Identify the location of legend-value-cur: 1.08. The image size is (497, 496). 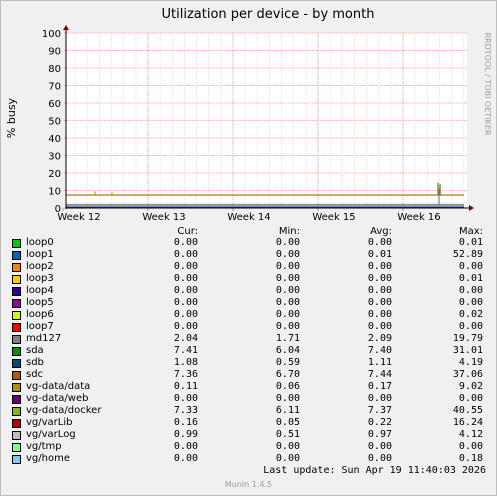
(185, 362).